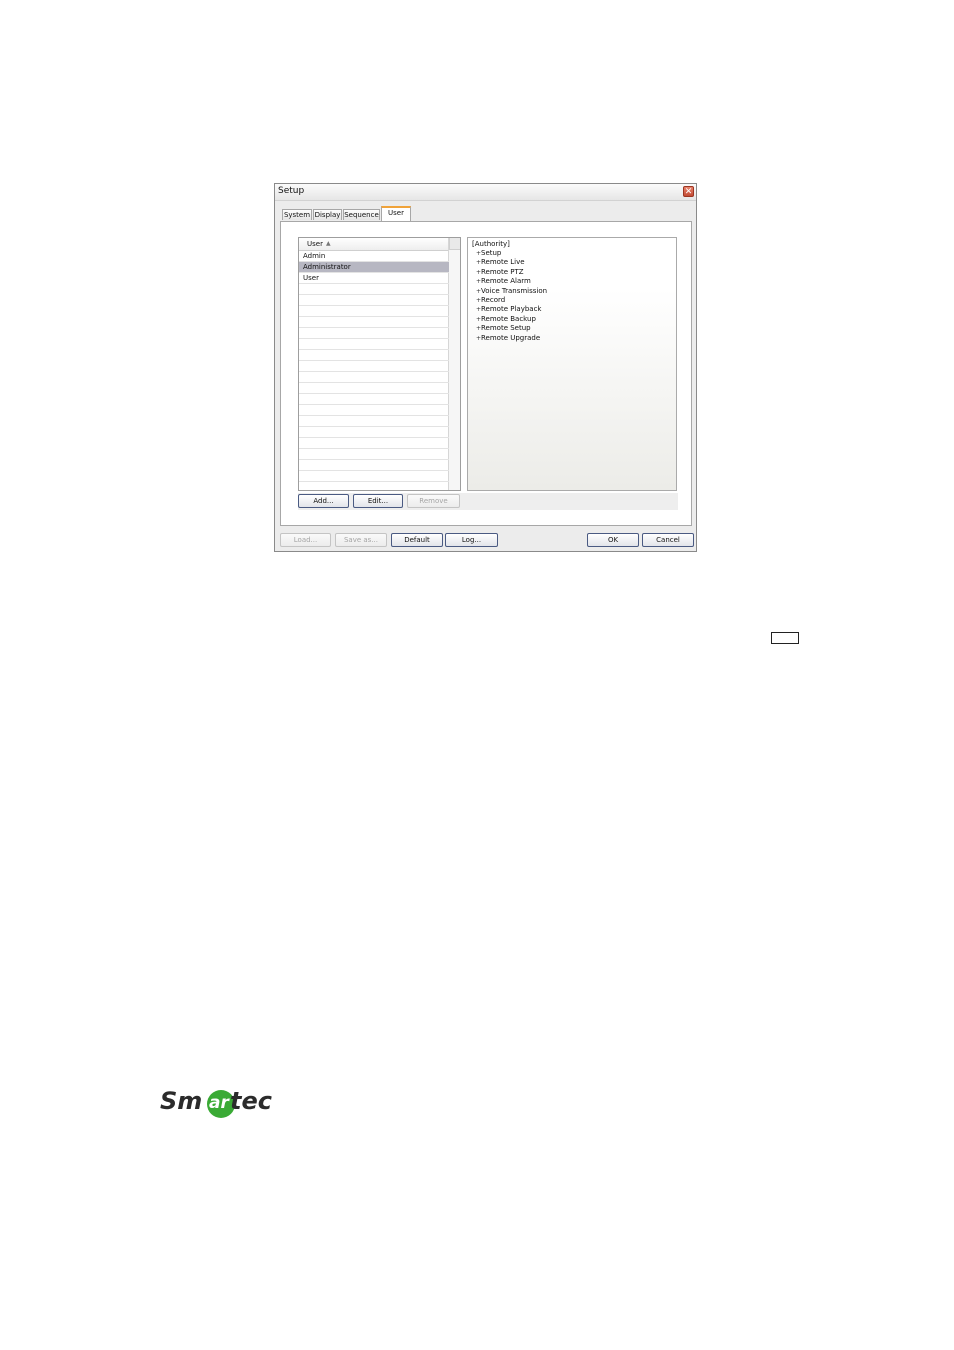 This screenshot has width=954, height=1350. Describe the element at coordinates (491, 253) in the screenshot. I see `authority-item-label: Setup` at that location.